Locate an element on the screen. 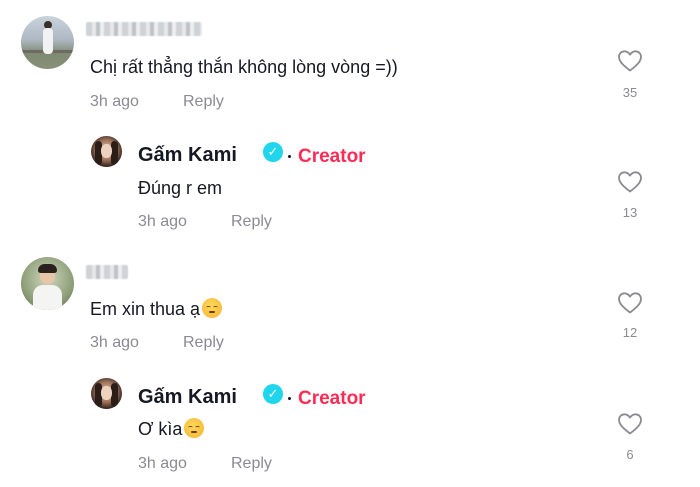 The width and height of the screenshot is (700, 487). comment-1-time: 3h ago is located at coordinates (114, 101).